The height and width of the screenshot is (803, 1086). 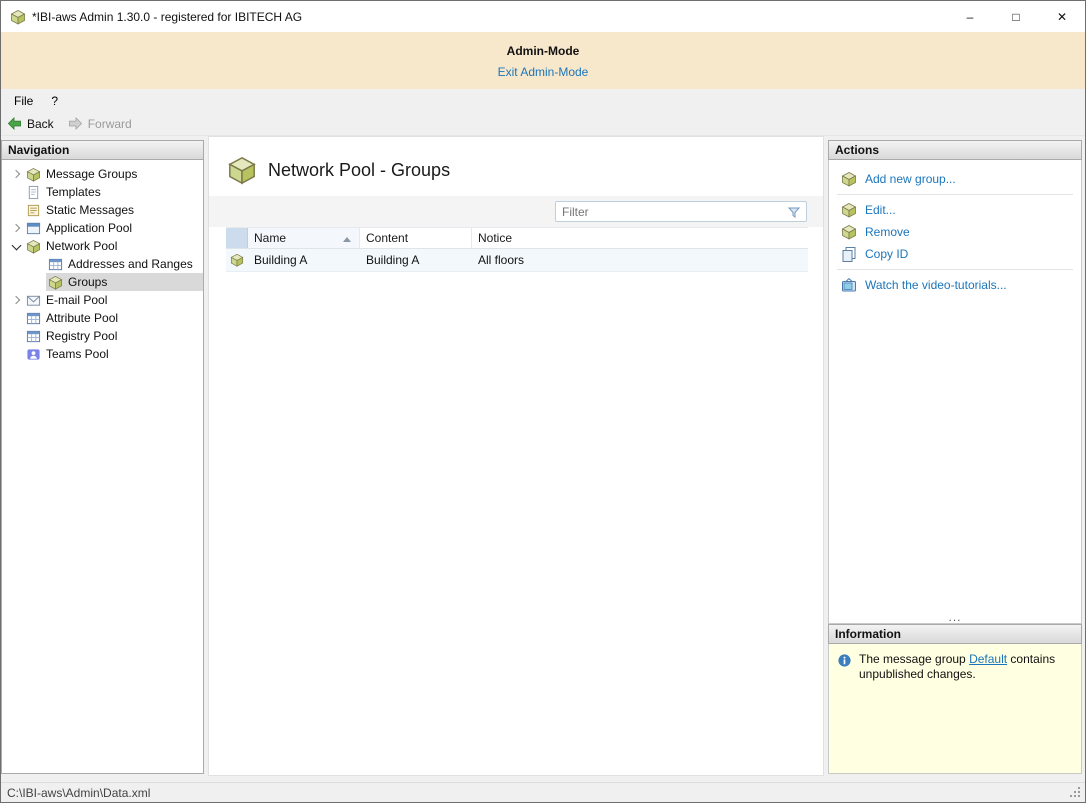 What do you see at coordinates (33, 210) in the screenshot?
I see `static-messages-icon` at bounding box center [33, 210].